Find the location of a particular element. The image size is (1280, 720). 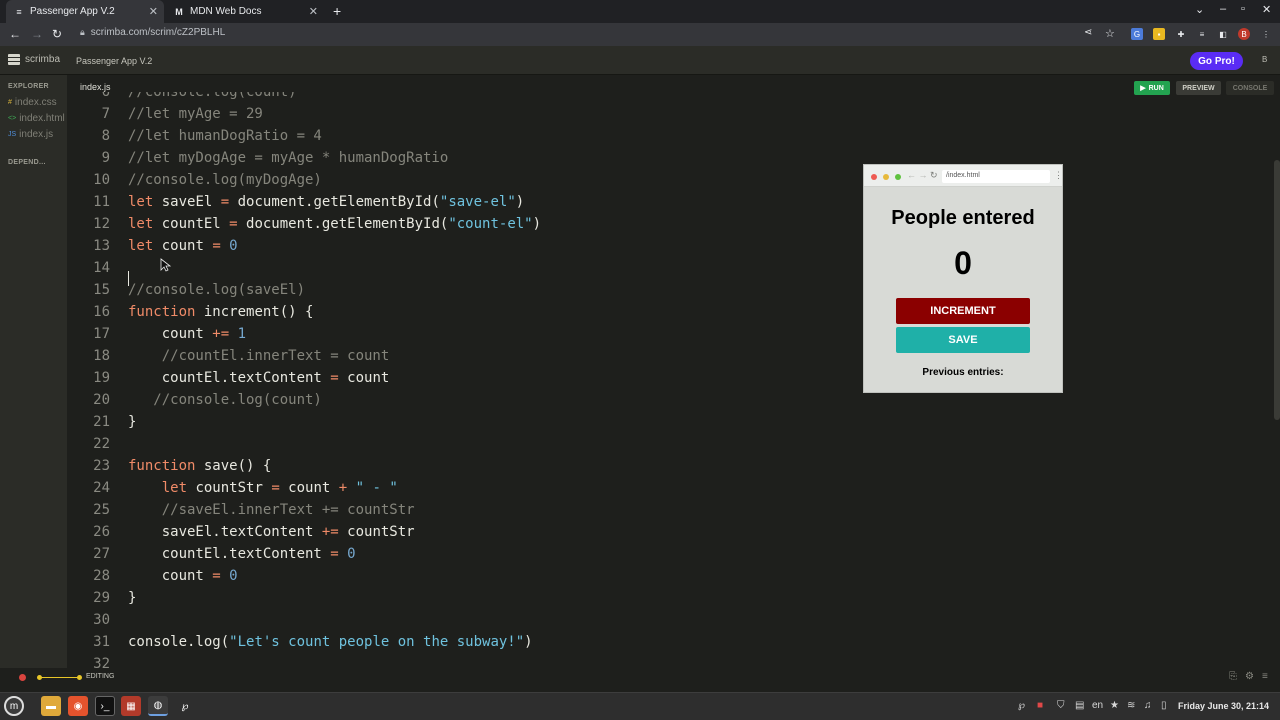

code-line: 19 countEl.textContent = count is located at coordinates (662, 378).